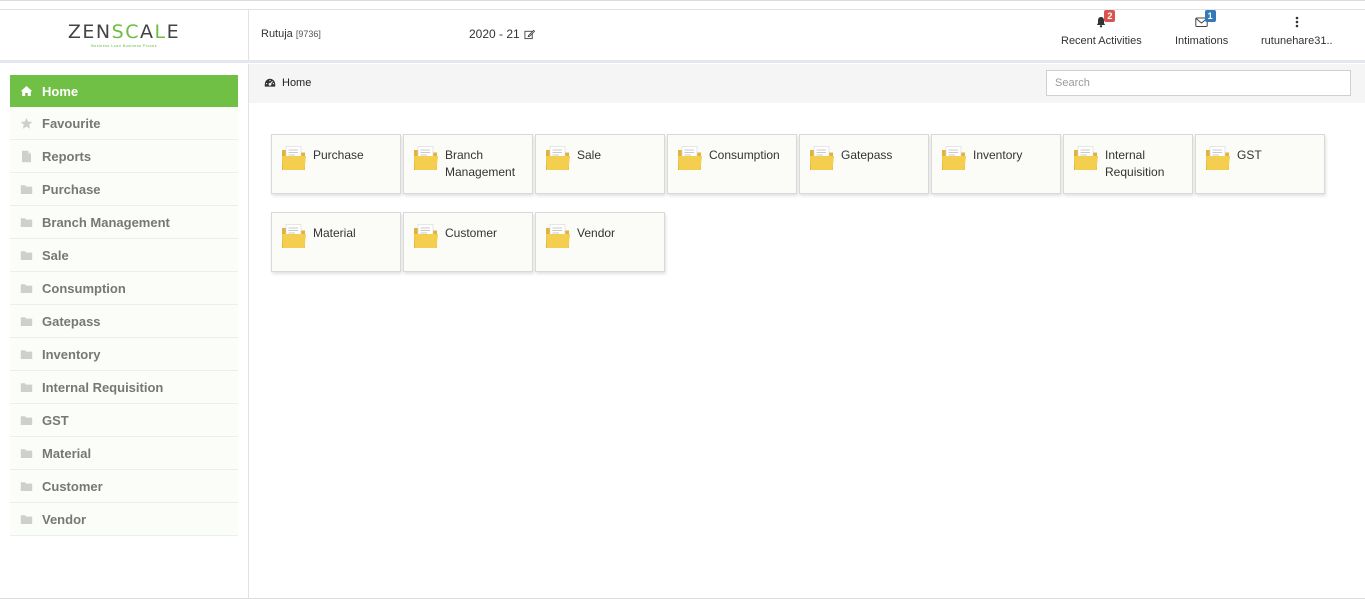 The height and width of the screenshot is (599, 1365). What do you see at coordinates (64, 519) in the screenshot?
I see `sidebar-item-label: Vendor` at bounding box center [64, 519].